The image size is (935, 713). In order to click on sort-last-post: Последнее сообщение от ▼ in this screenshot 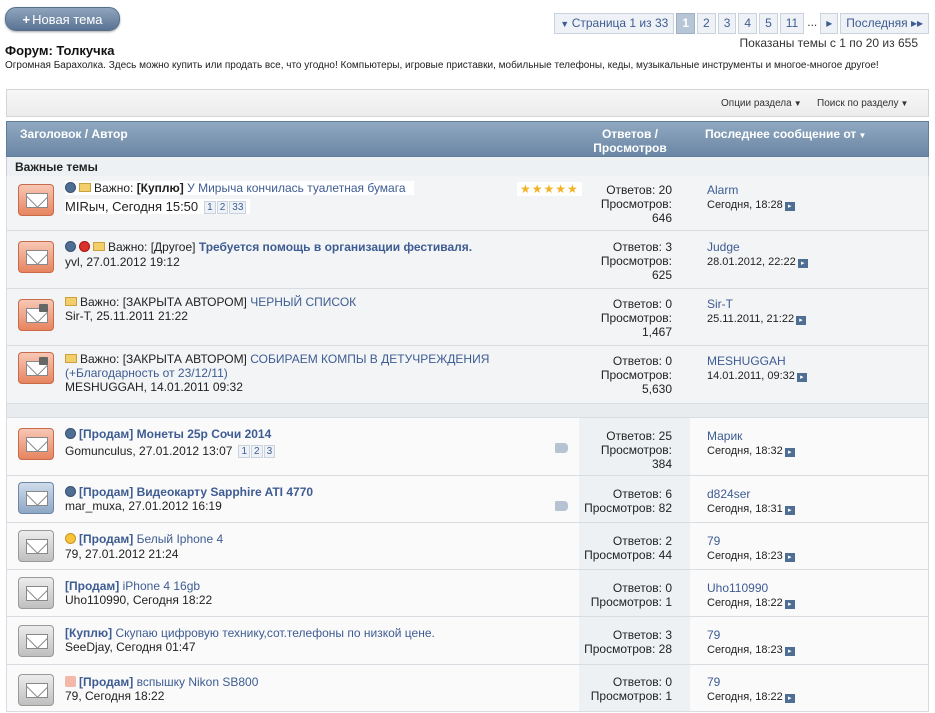, I will do `click(785, 134)`.